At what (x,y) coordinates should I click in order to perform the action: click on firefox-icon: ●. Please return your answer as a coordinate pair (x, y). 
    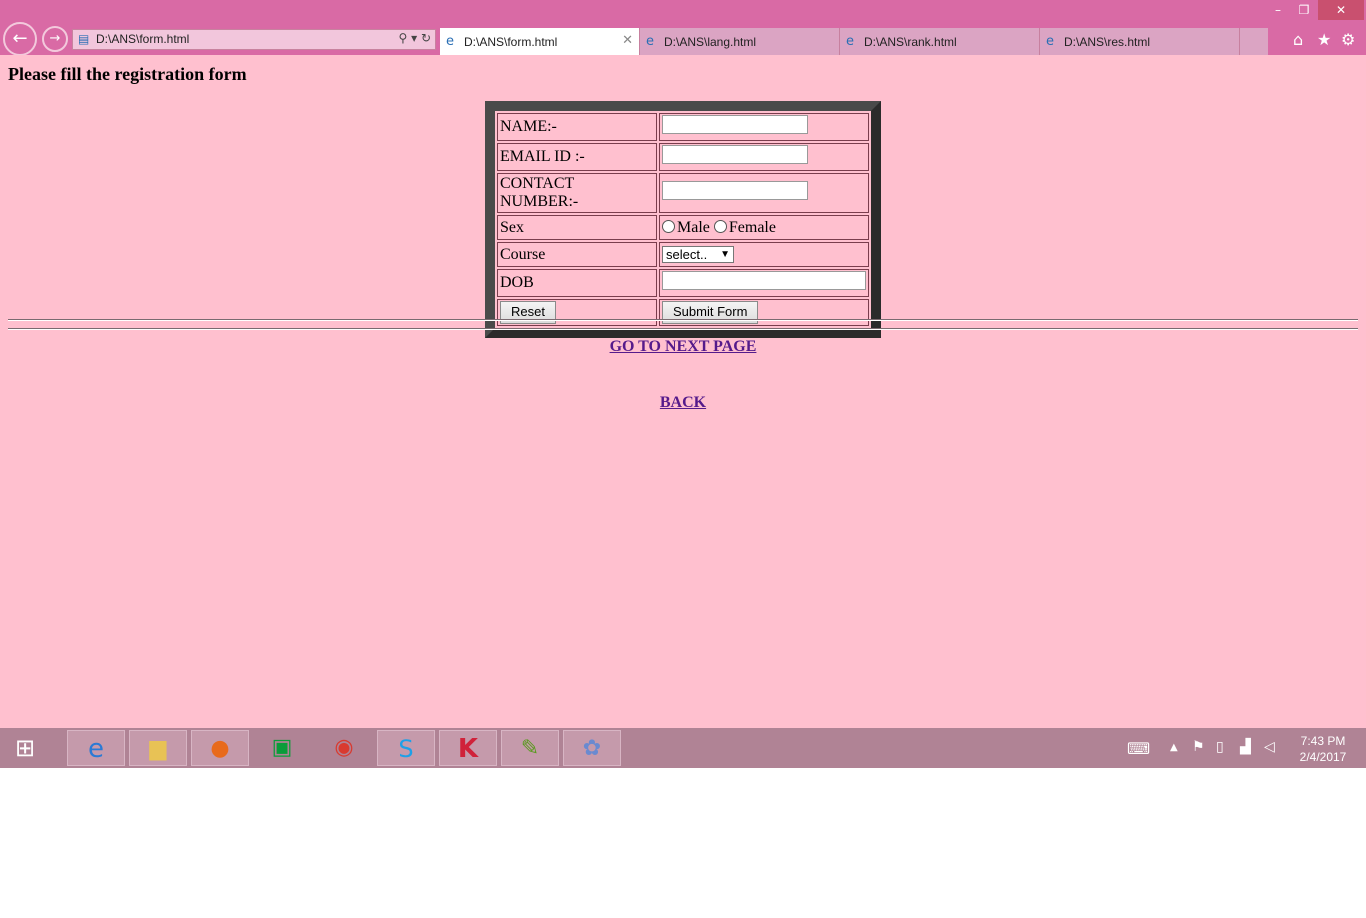
    Looking at the image, I should click on (220, 748).